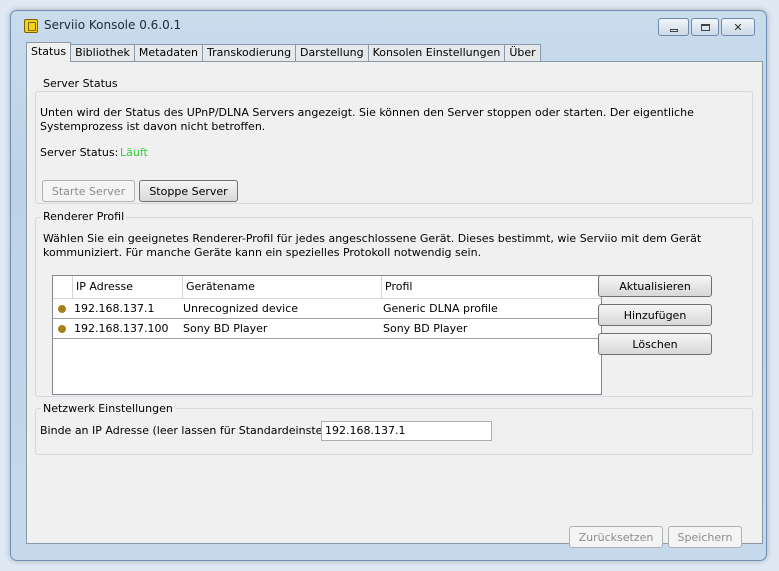  Describe the element at coordinates (332, 53) in the screenshot. I see `tab-darstellung: Darstellung` at that location.